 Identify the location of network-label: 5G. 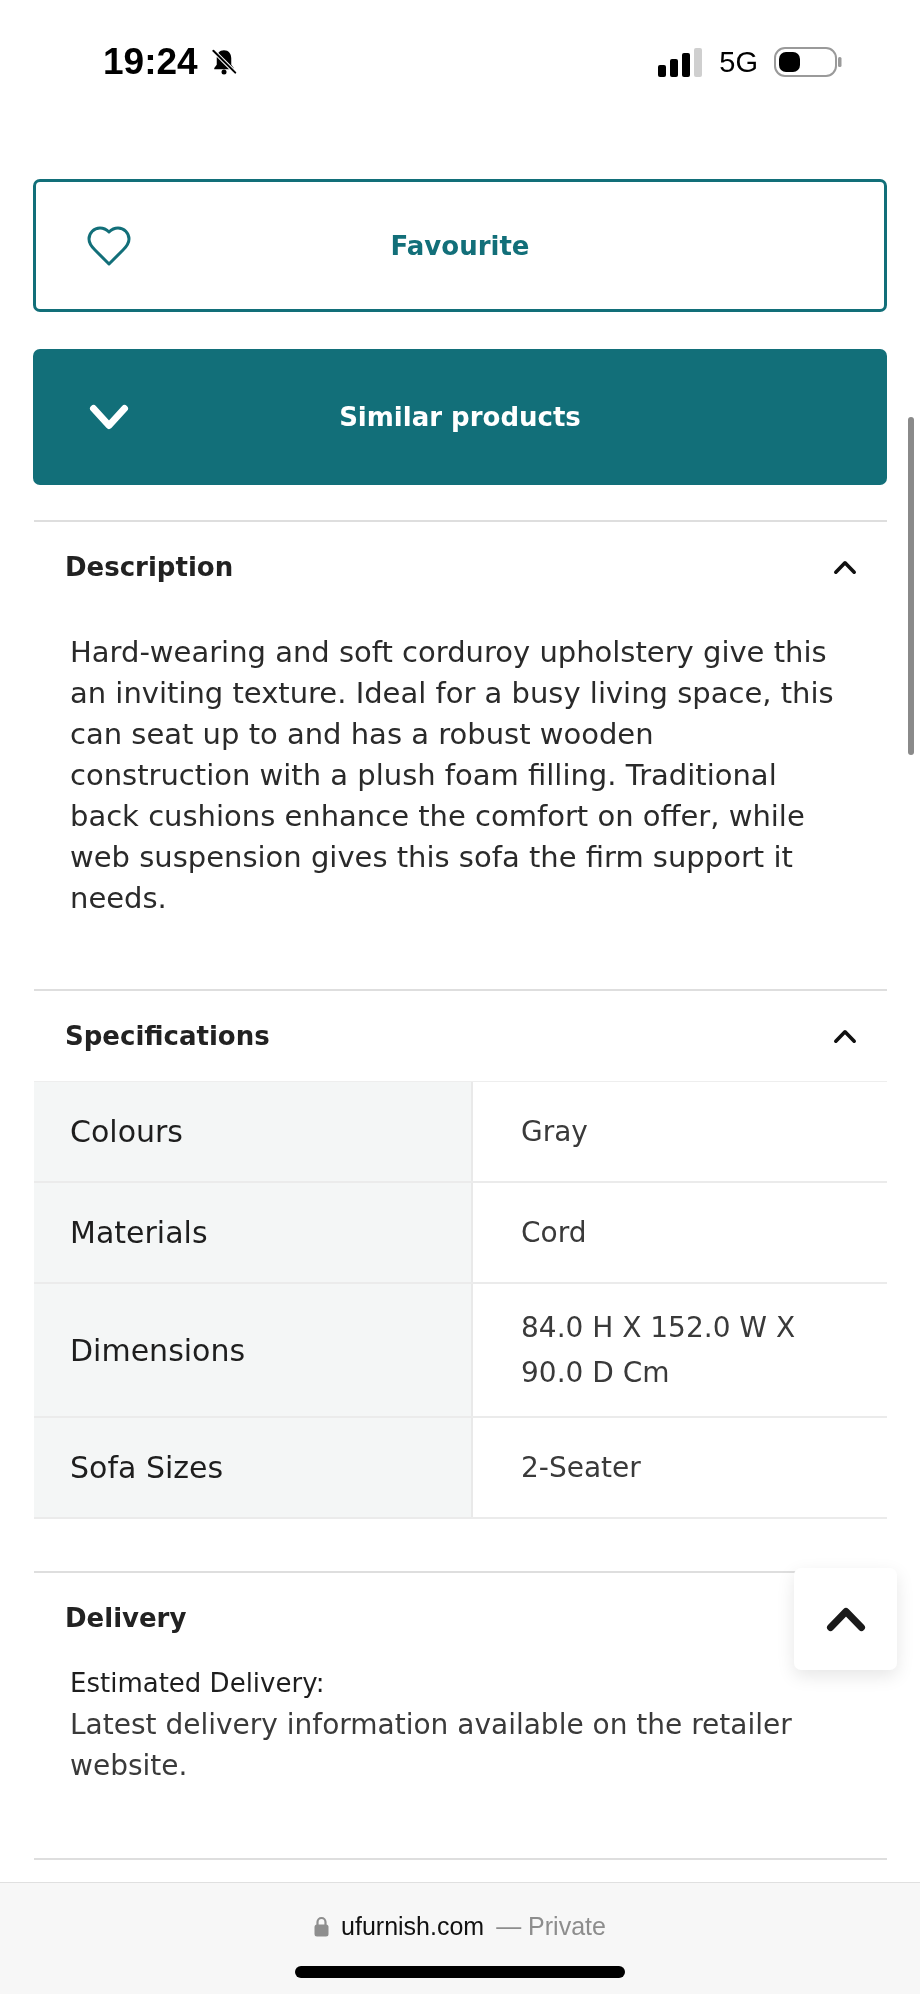
(738, 62).